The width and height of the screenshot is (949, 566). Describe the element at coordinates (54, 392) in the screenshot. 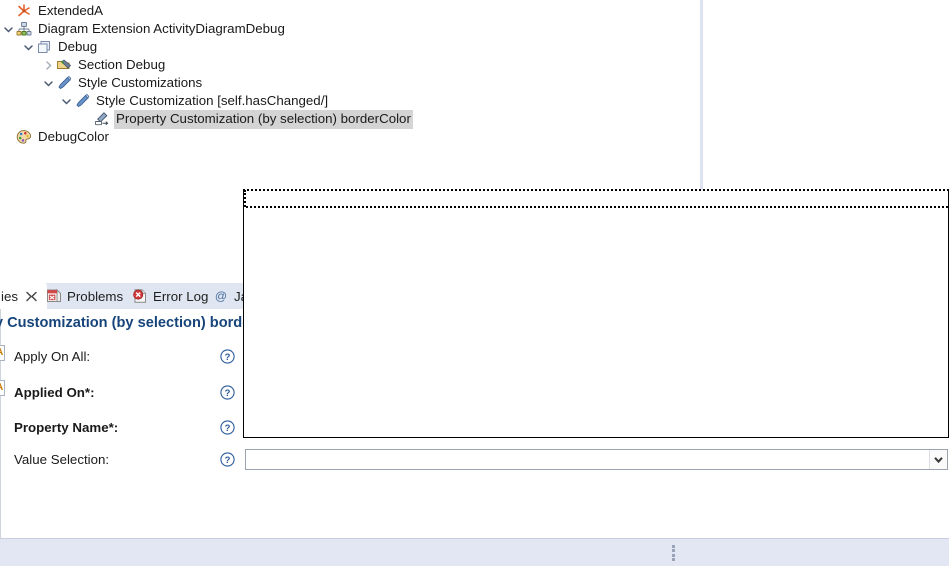

I see `label-applied-on: Applied On*:` at that location.